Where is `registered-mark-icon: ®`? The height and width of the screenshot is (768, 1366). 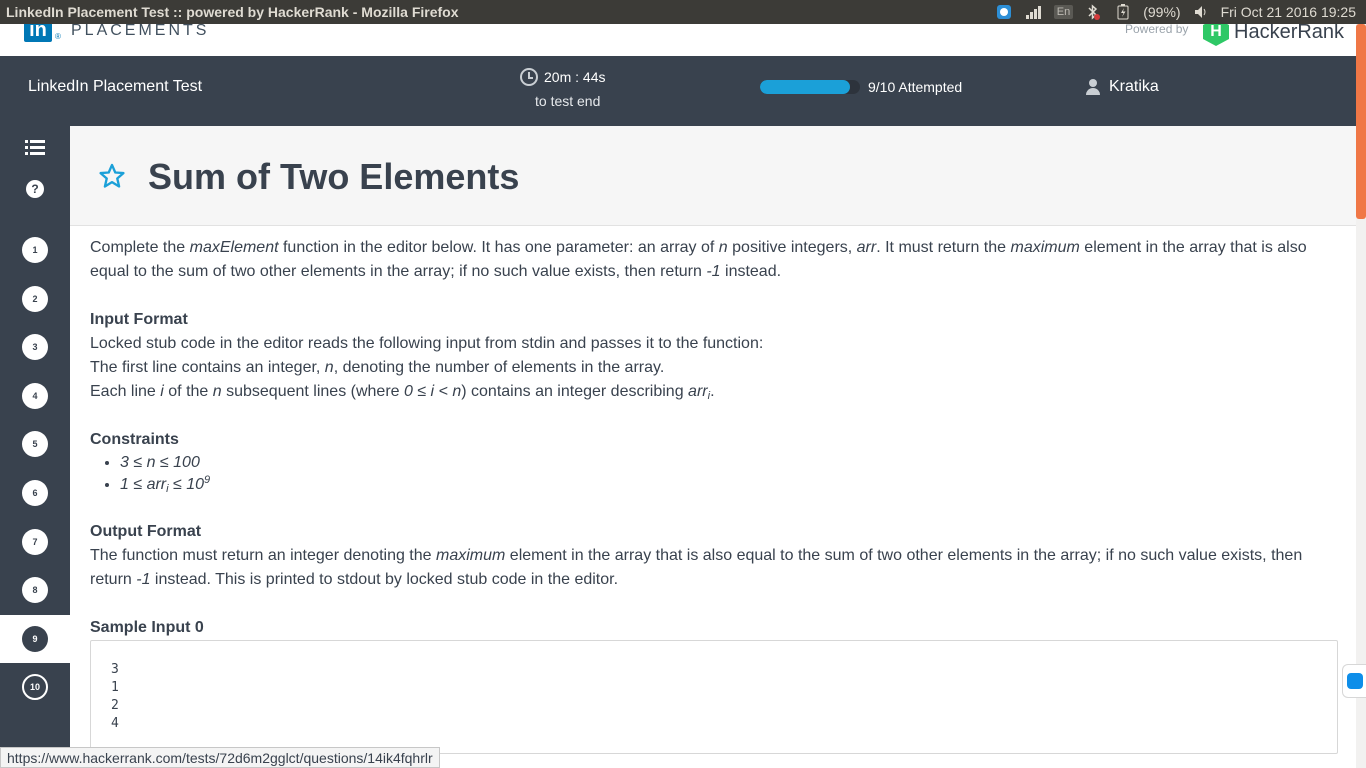
registered-mark-icon: ® is located at coordinates (58, 36).